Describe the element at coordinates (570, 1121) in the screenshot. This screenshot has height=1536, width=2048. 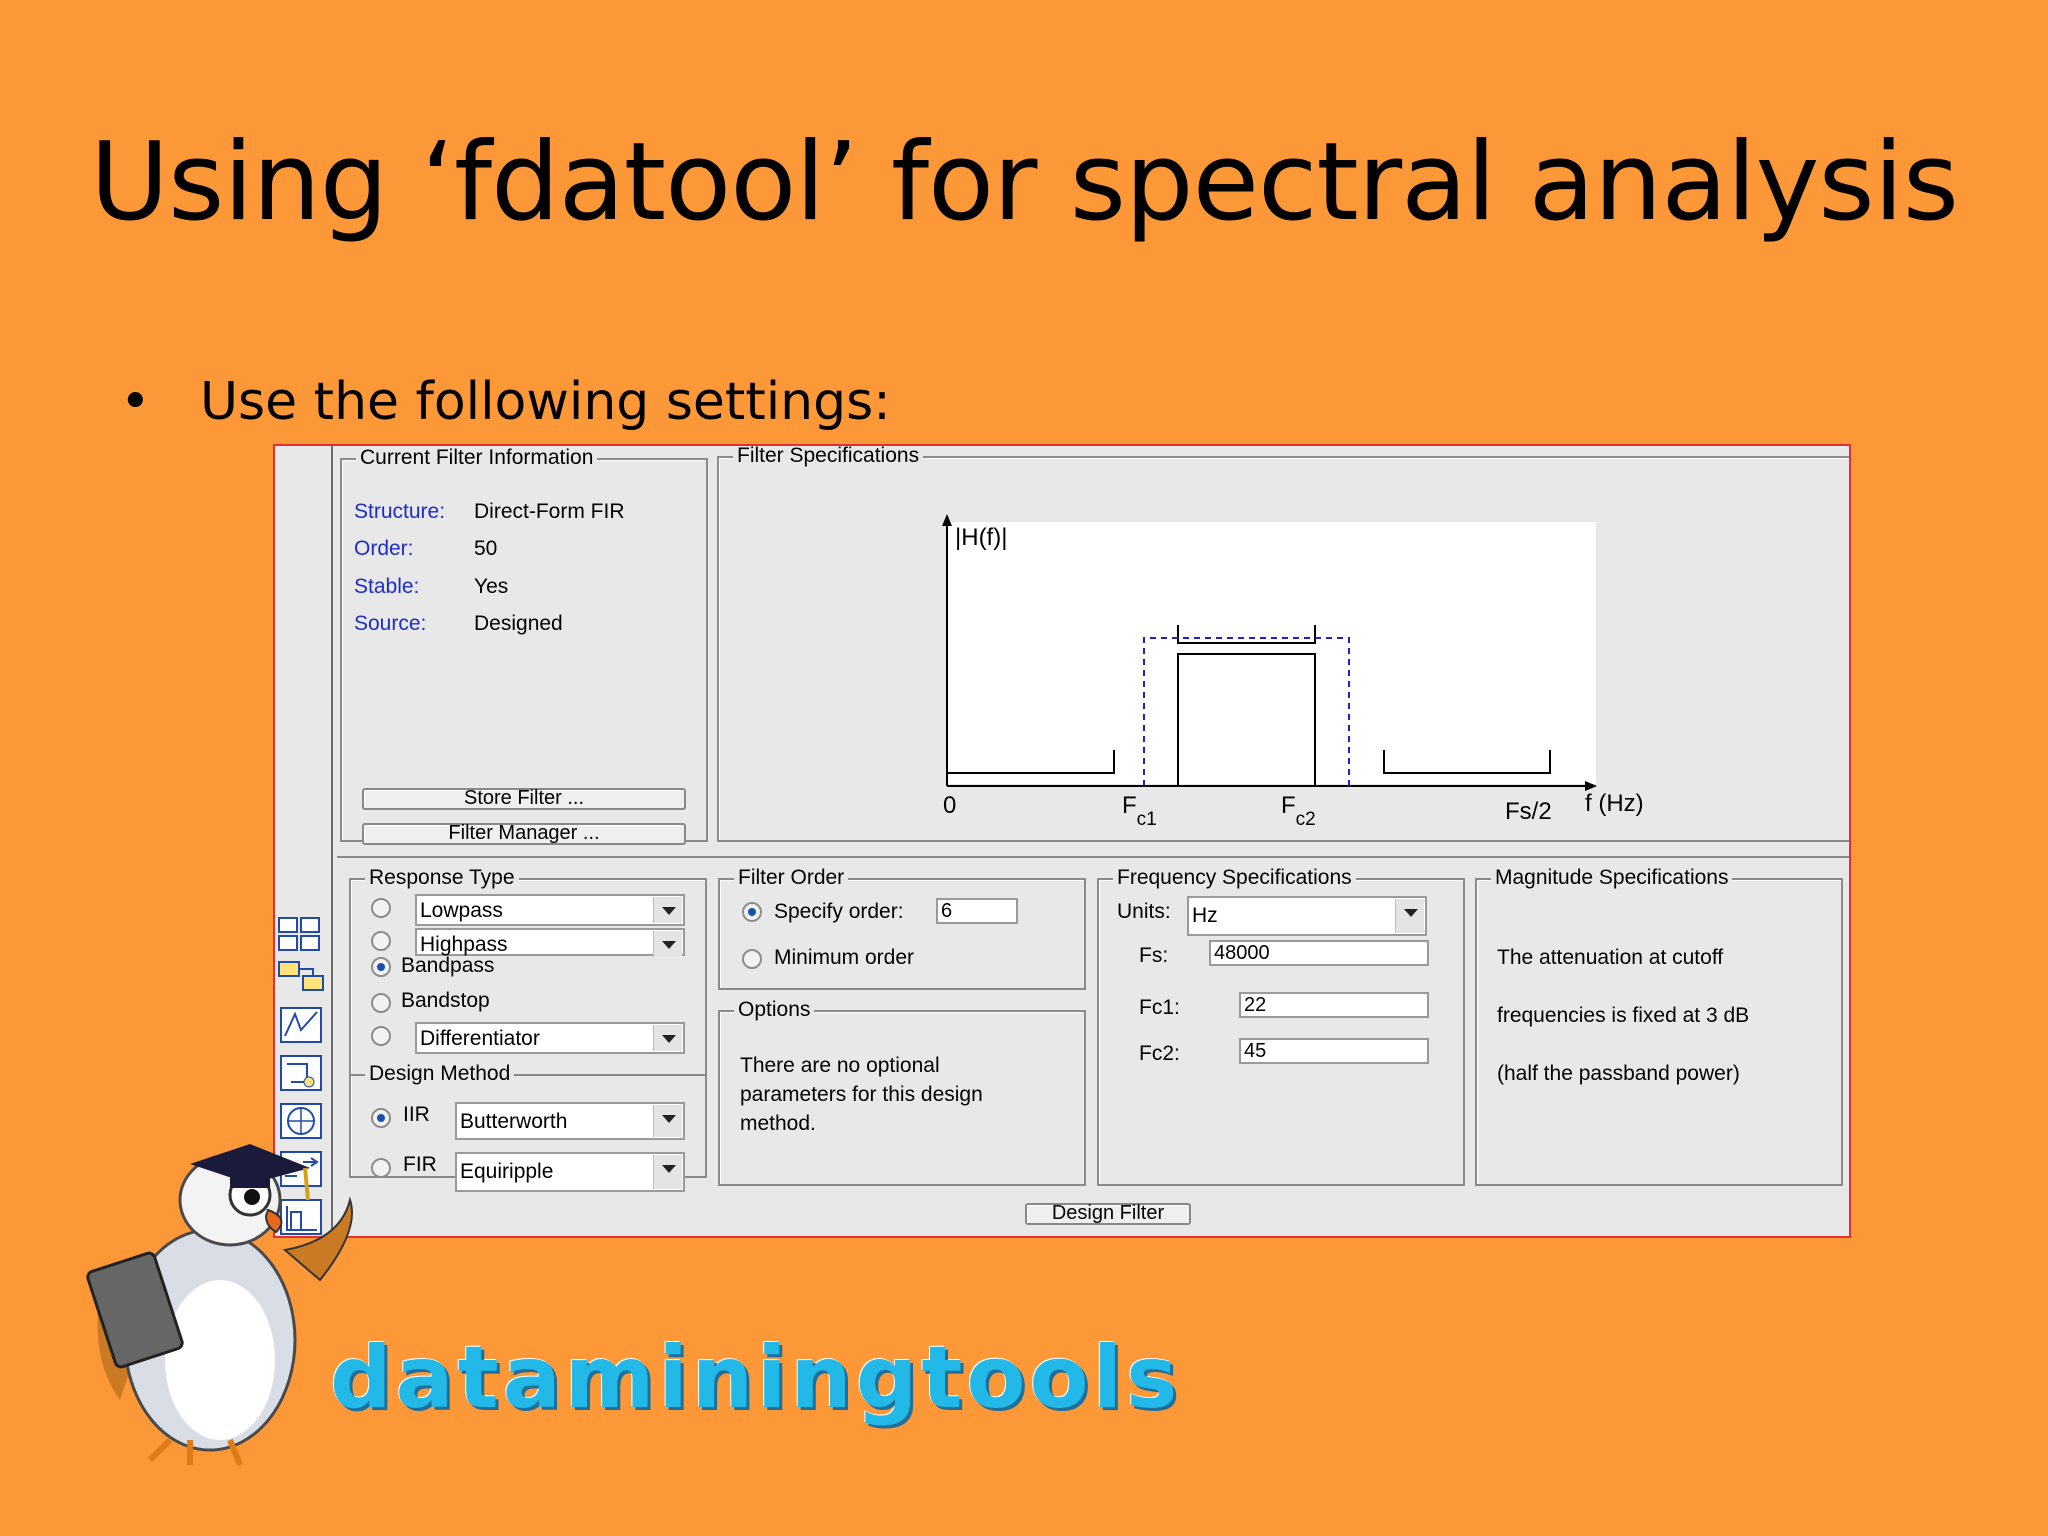
I see `iir-method-select: Butterworth` at that location.